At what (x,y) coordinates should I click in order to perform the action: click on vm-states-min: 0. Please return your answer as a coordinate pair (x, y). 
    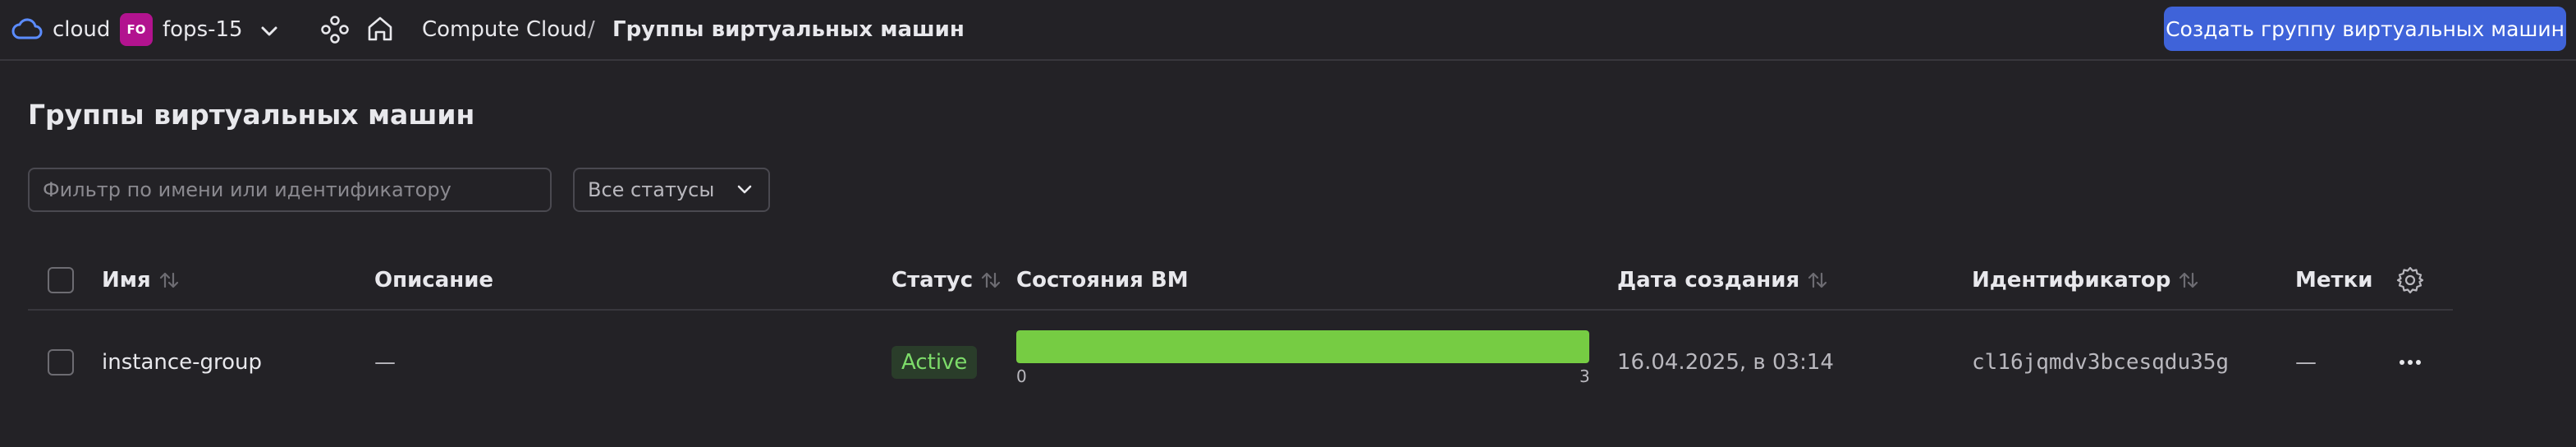
    Looking at the image, I should click on (1022, 376).